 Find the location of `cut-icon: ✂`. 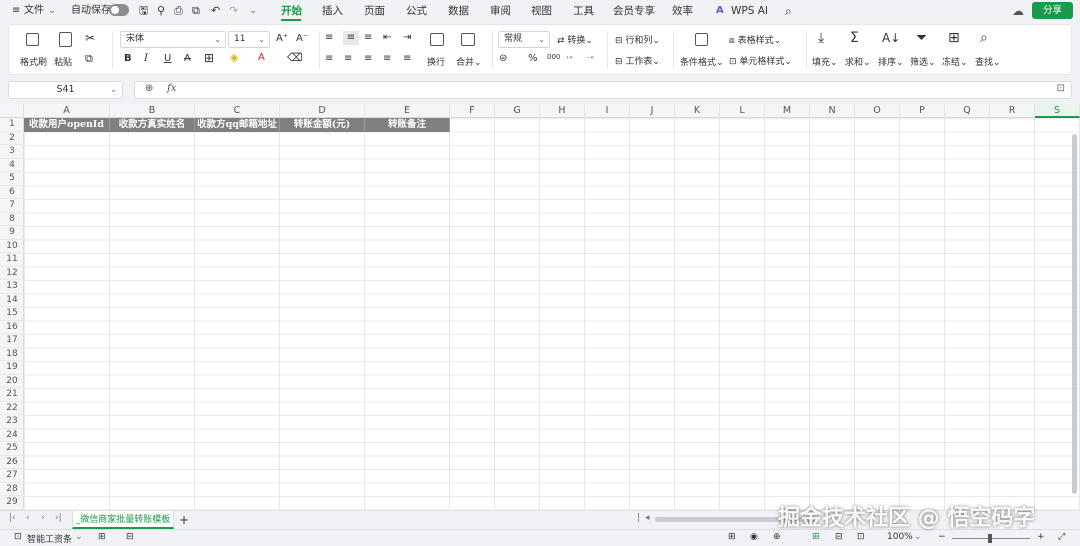

cut-icon: ✂ is located at coordinates (90, 38).